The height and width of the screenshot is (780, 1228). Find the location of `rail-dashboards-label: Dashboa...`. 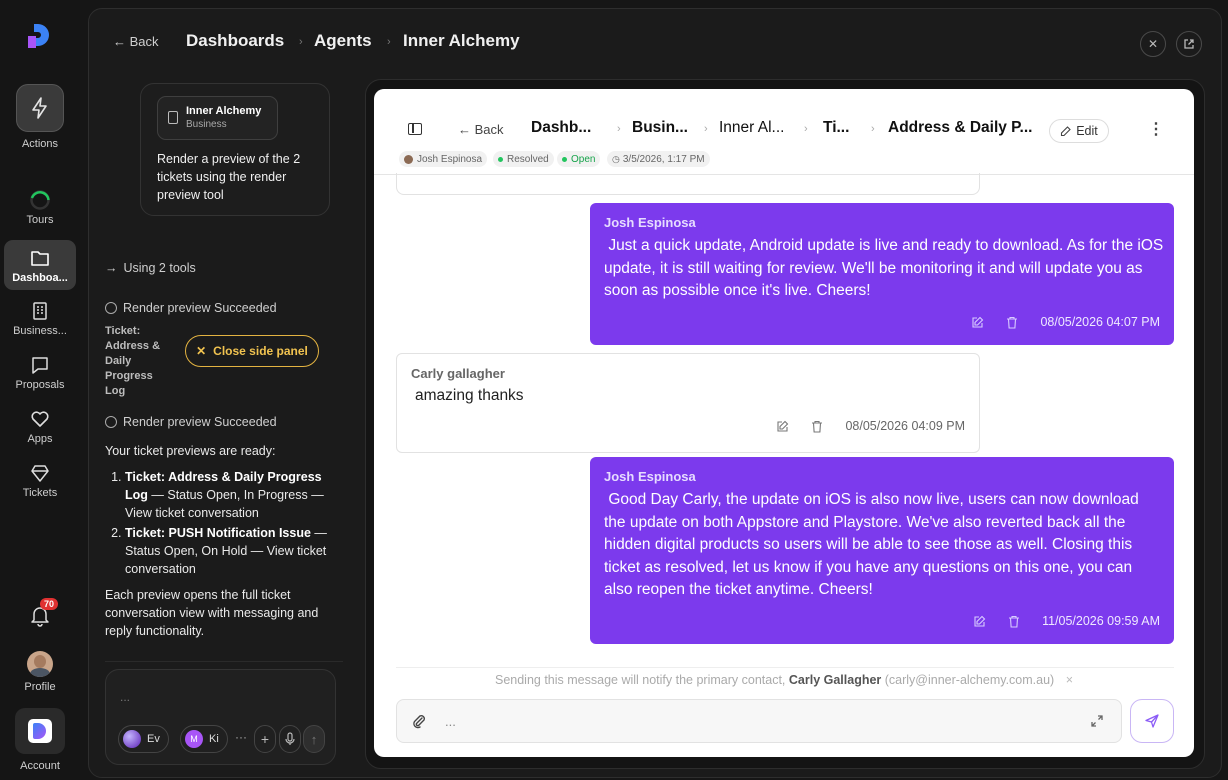

rail-dashboards-label: Dashboa... is located at coordinates (40, 278).